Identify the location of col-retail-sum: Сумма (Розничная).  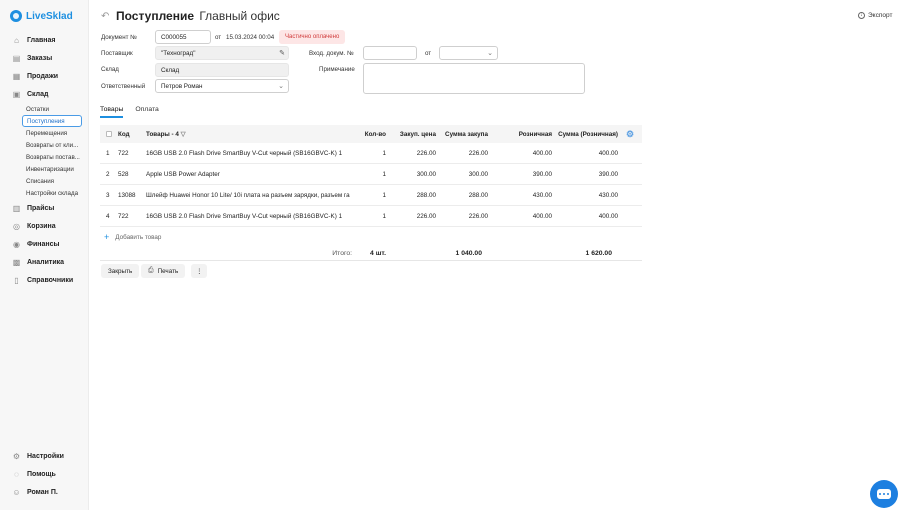
(588, 134).